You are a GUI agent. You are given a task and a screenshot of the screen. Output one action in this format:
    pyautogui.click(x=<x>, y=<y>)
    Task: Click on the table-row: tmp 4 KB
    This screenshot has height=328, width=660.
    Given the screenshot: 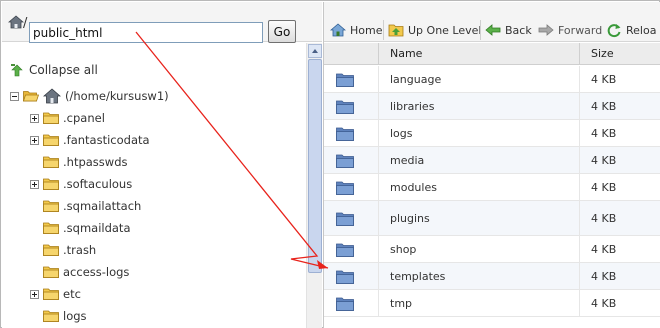 What is the action you would take?
    pyautogui.click(x=492, y=303)
    